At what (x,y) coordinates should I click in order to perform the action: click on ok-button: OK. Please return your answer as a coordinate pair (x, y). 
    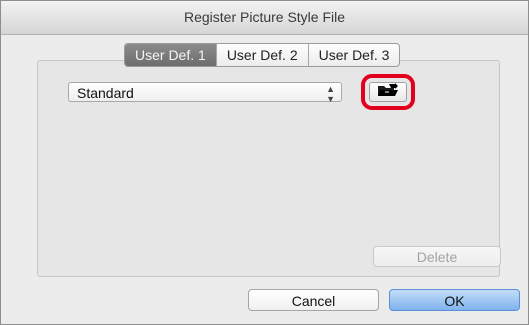
    Looking at the image, I should click on (454, 300).